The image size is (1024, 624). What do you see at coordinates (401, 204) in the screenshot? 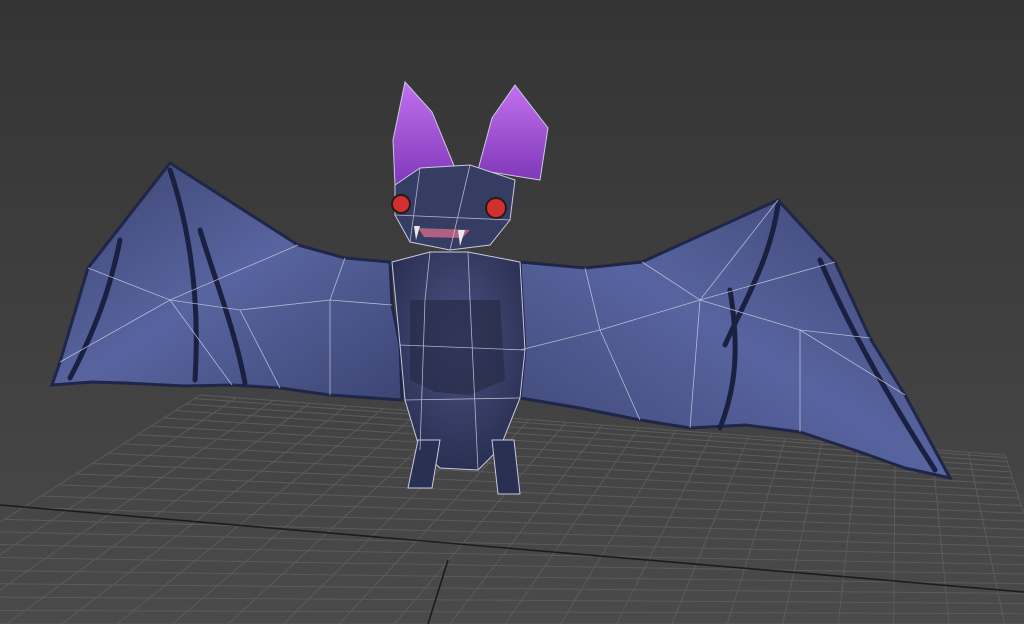
I see `left-eye` at bounding box center [401, 204].